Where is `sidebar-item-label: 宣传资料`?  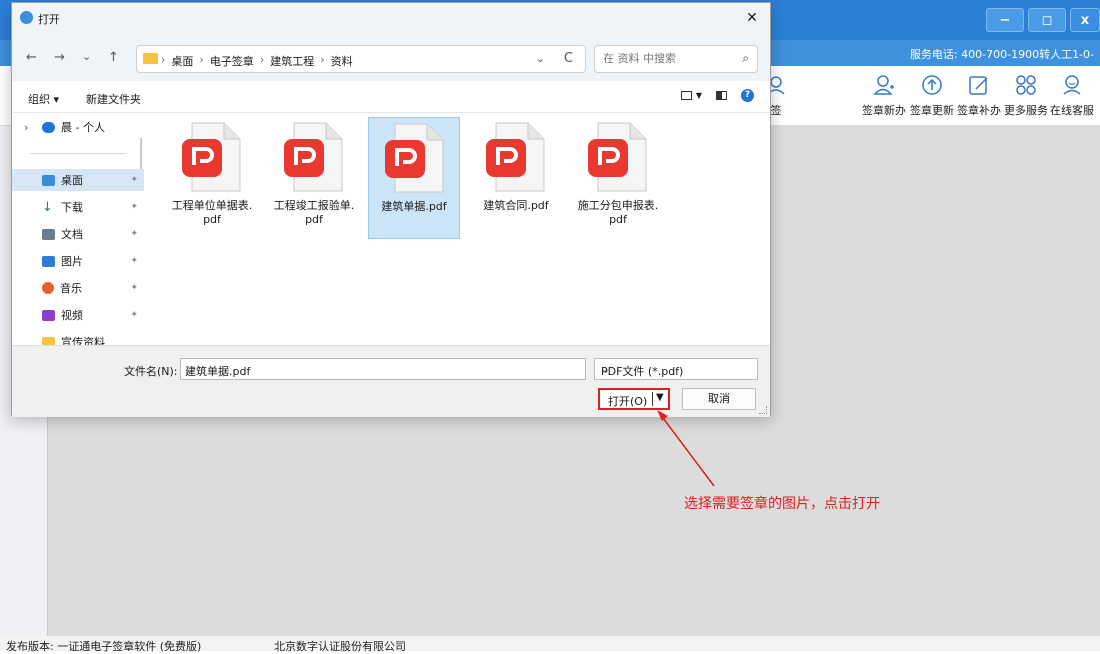 sidebar-item-label: 宣传资料 is located at coordinates (83, 340).